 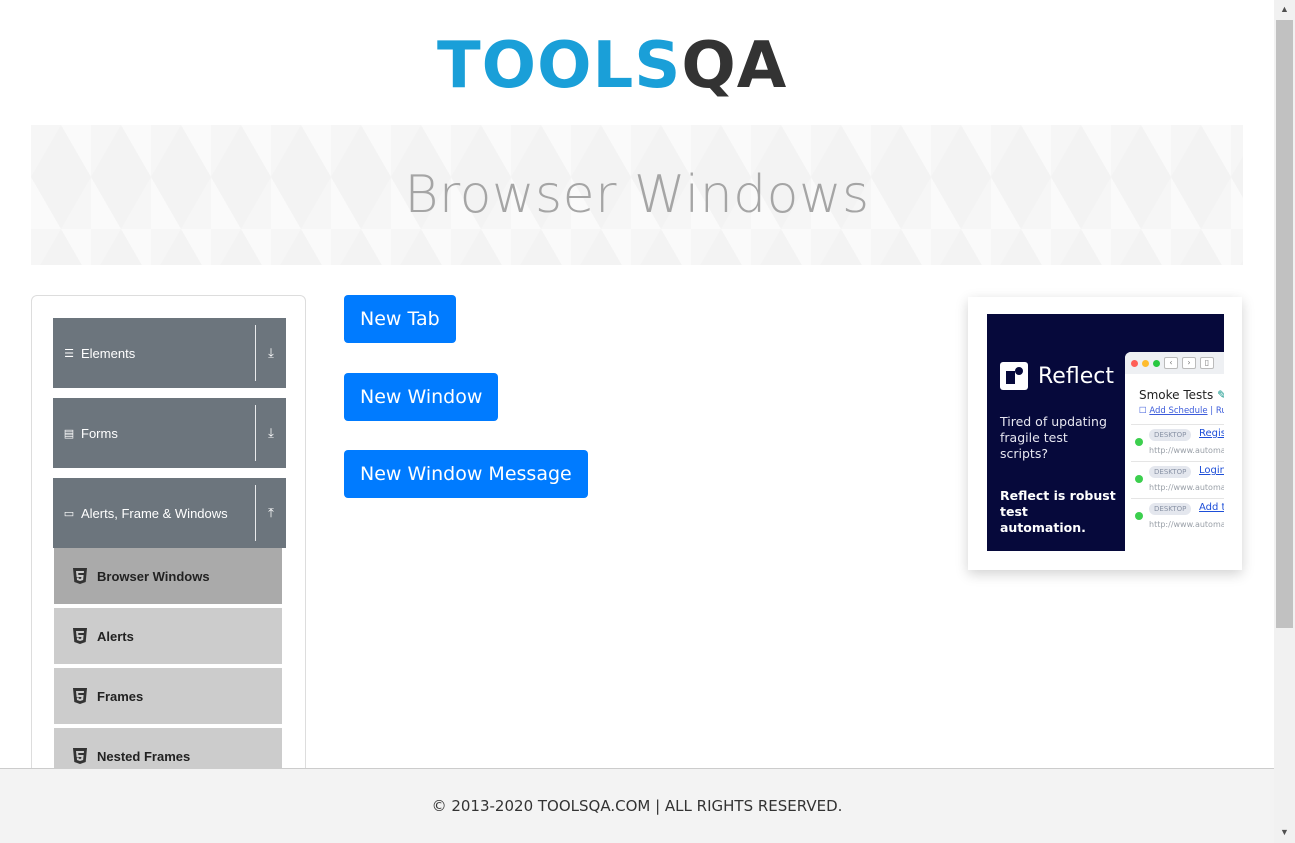 What do you see at coordinates (1177, 442) in the screenshot?
I see `ad-test-row: DESKTOP Registr http://www.automat` at bounding box center [1177, 442].